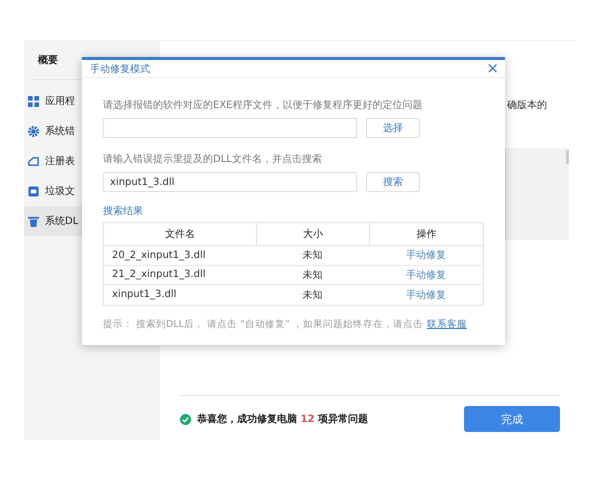 The image size is (600, 480). Describe the element at coordinates (285, 324) in the screenshot. I see `hint-text: 提示： 搜索到DLL后， 请点击 “自动修复” ，如果问题始终存在，请点击 联系客服` at that location.